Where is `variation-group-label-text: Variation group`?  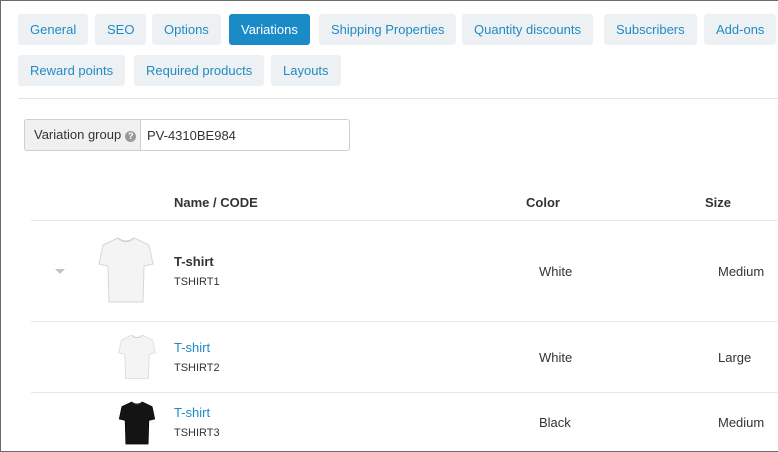
variation-group-label-text: Variation group is located at coordinates (78, 134).